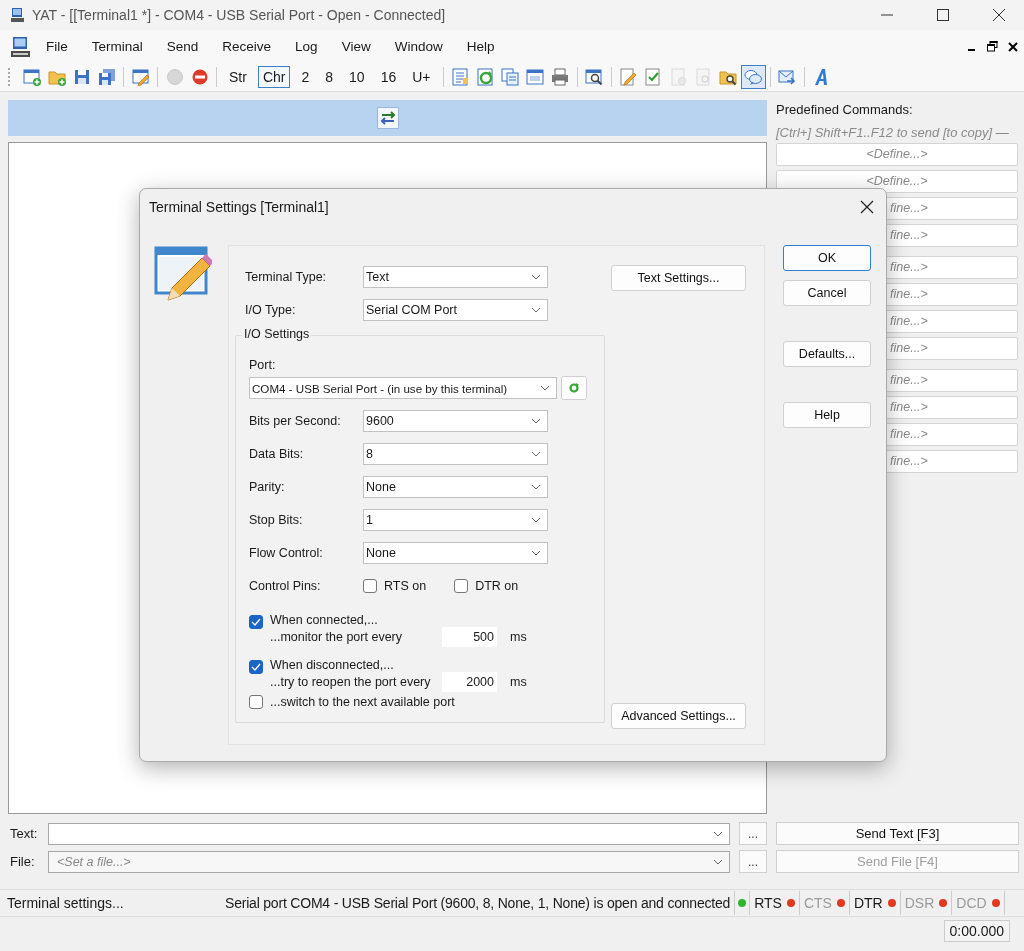 The width and height of the screenshot is (1024, 951). What do you see at coordinates (535, 77) in the screenshot?
I see `window-icon` at bounding box center [535, 77].